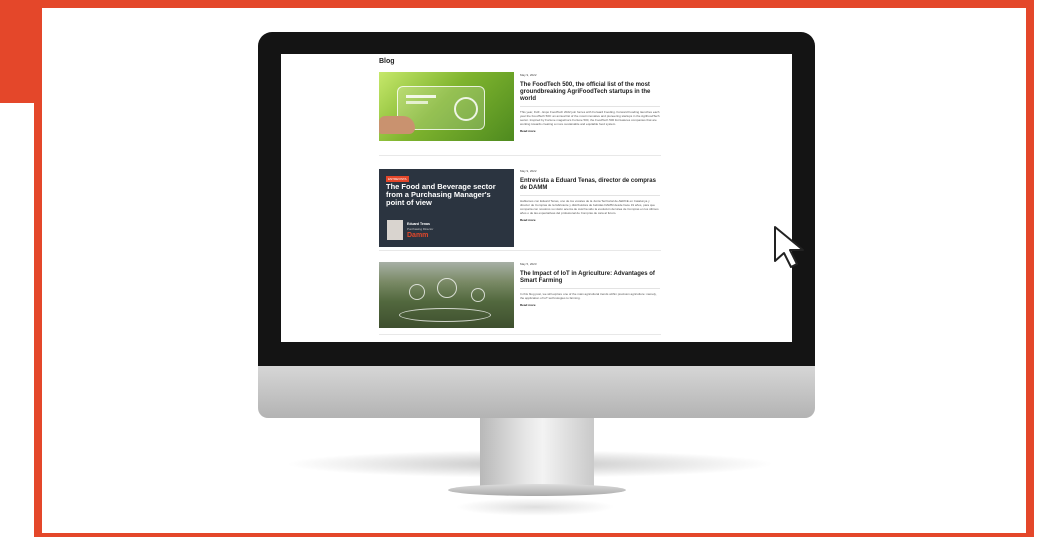 Image resolution: width=1055 pixels, height=537 pixels. I want to click on monitor-chin, so click(536, 392).